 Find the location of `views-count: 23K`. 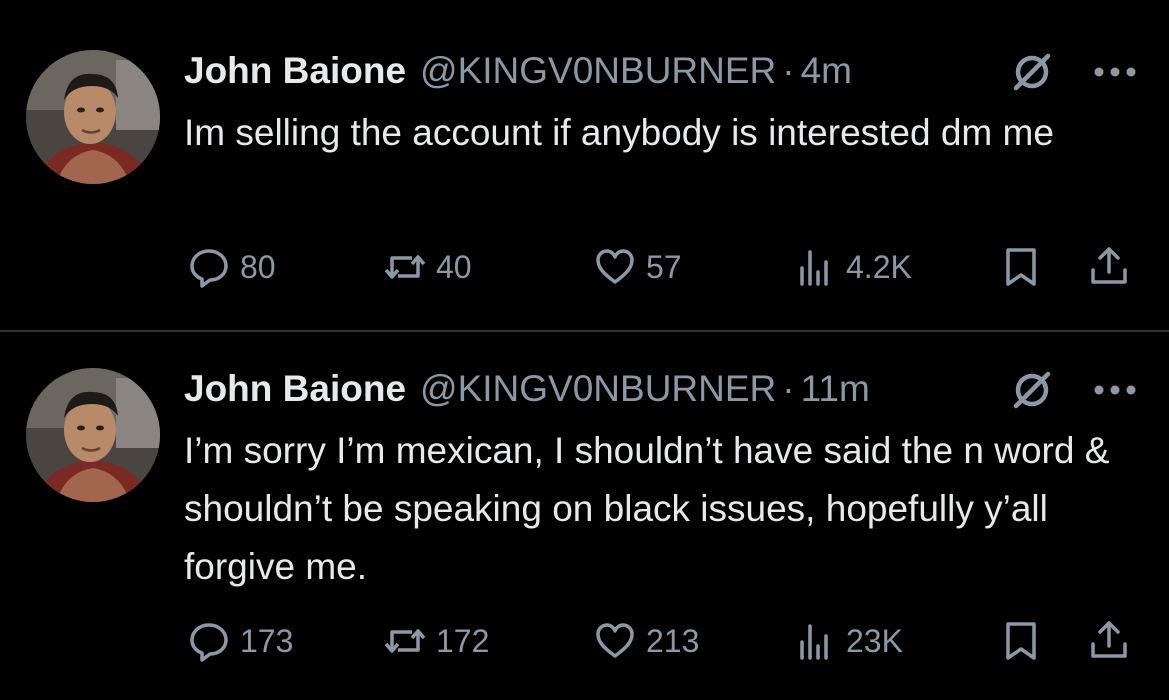

views-count: 23K is located at coordinates (874, 640).